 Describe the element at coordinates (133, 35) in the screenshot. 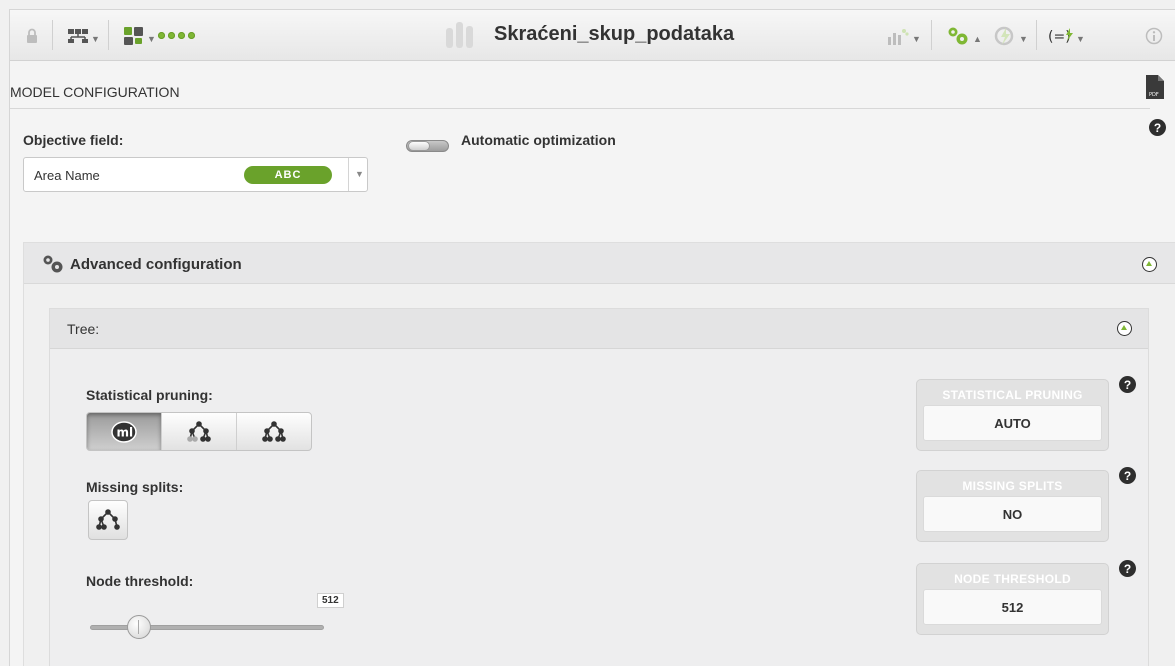

I see `dataset-switch-icon` at that location.